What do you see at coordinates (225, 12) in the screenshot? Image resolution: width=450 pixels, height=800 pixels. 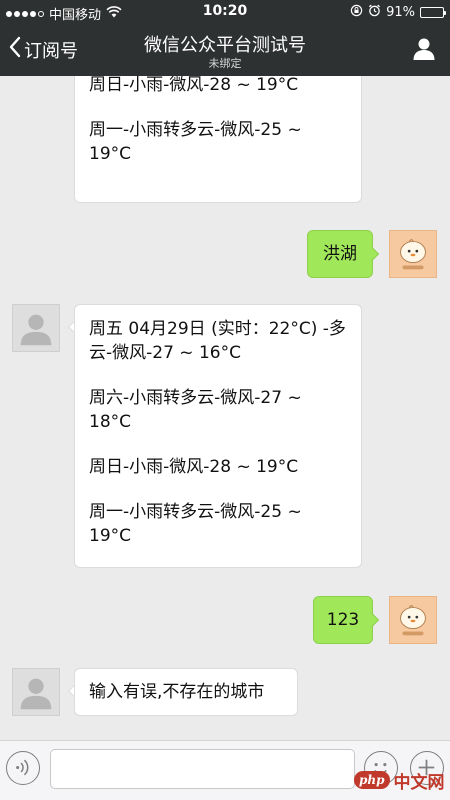 I see `status-bar: 中国移动 10:20 91%` at bounding box center [225, 12].